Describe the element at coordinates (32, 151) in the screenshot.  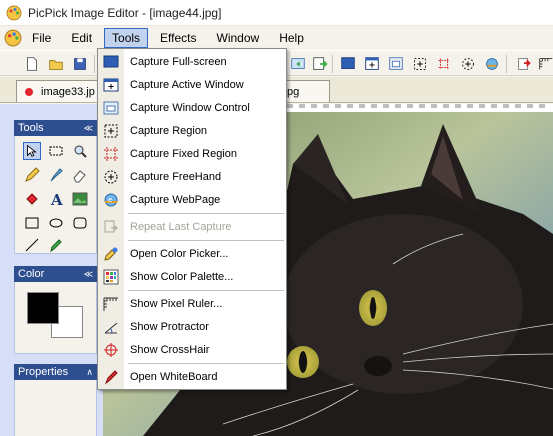
I see `select-arrow-icon` at that location.